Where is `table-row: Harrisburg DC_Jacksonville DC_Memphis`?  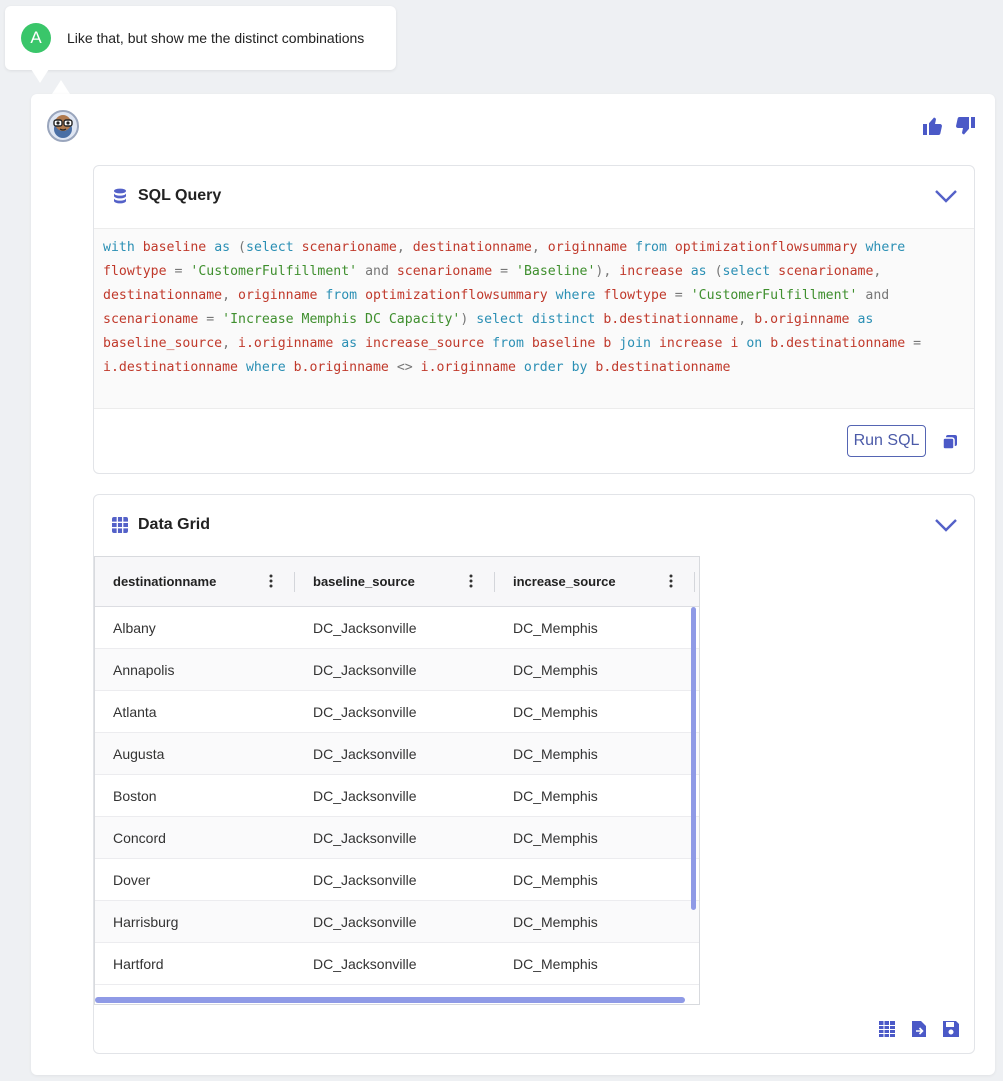 table-row: Harrisburg DC_Jacksonville DC_Memphis is located at coordinates (397, 922).